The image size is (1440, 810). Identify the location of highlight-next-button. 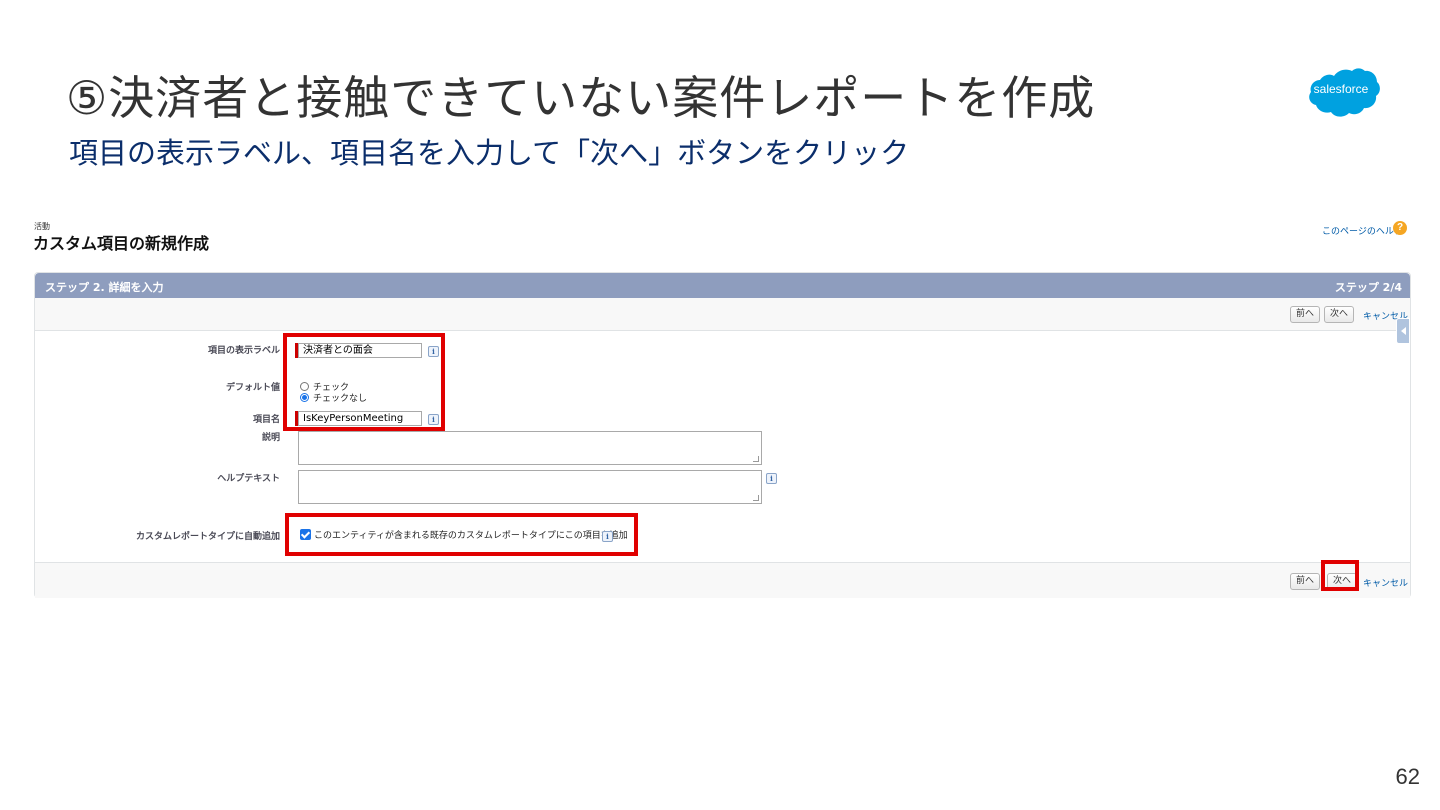
(1340, 575).